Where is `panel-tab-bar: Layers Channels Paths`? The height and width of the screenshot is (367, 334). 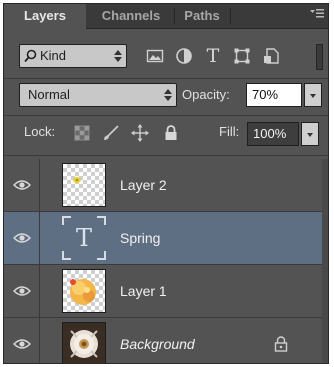 panel-tab-bar: Layers Channels Paths is located at coordinates (166, 16).